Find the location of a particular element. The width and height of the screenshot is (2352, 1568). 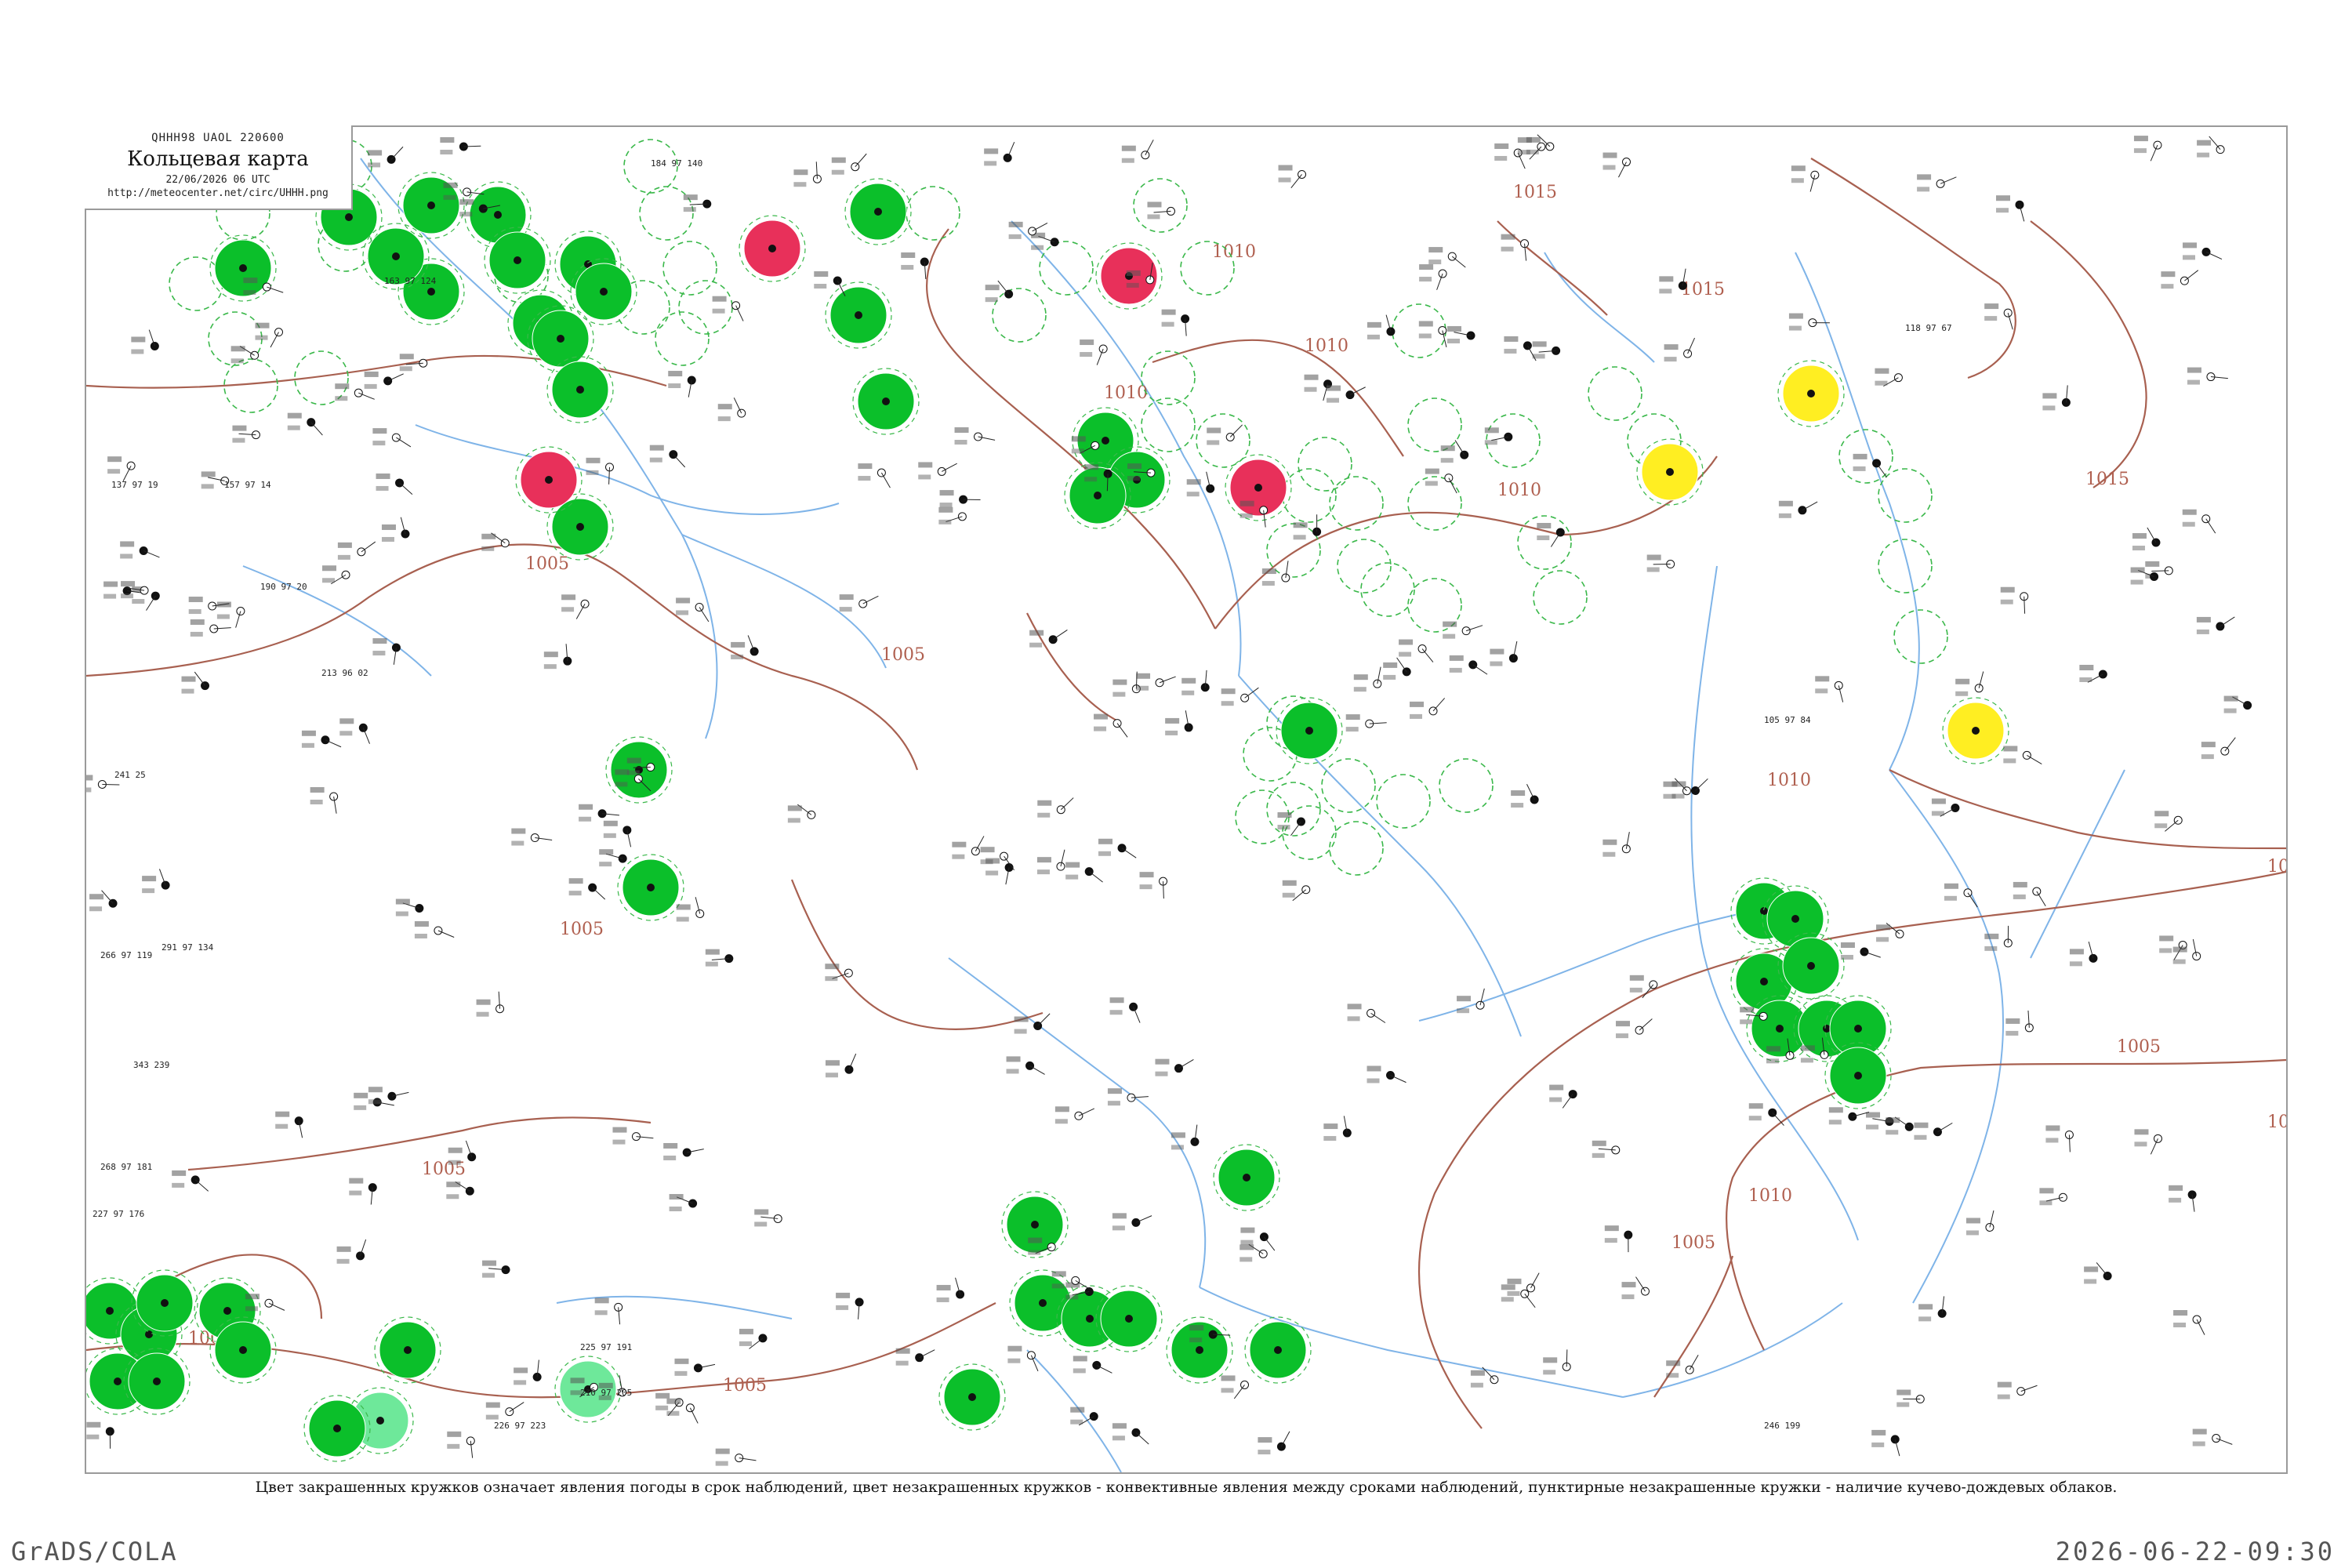

station-value: 291 97 134 is located at coordinates (188, 948).